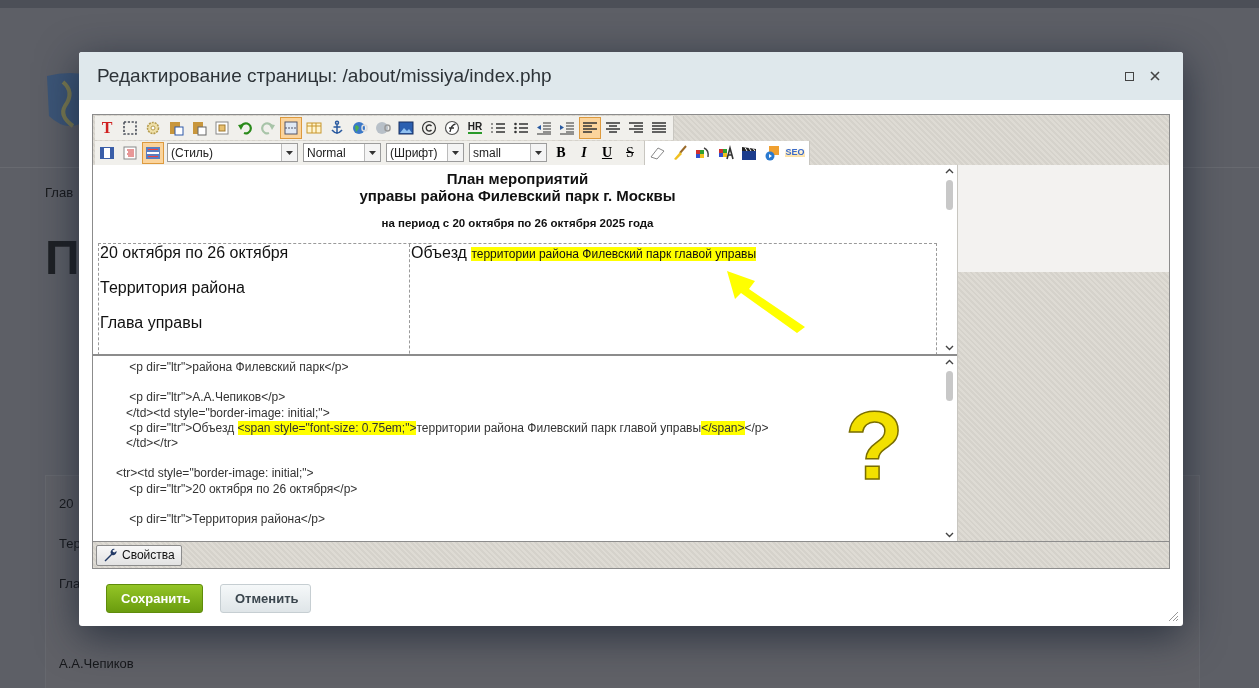 This screenshot has height=688, width=1259. I want to click on align-left-icon, so click(590, 127).